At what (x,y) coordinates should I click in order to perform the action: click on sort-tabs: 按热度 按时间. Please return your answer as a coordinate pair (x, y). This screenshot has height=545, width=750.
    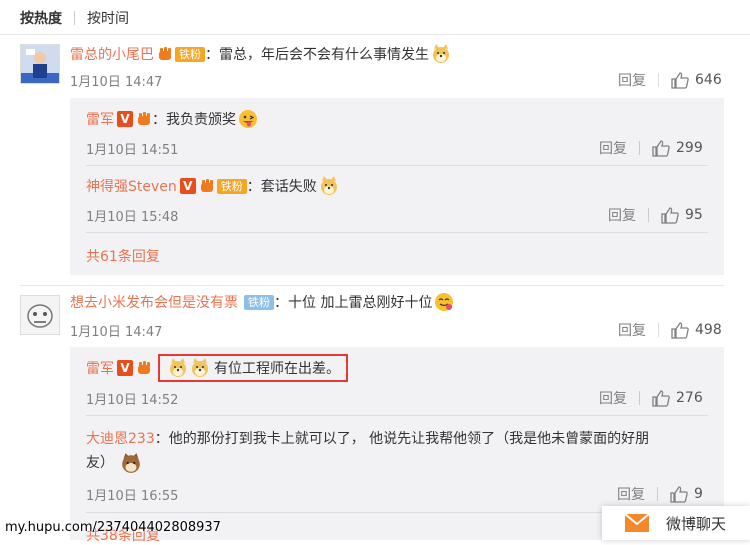
    Looking at the image, I should click on (74, 18).